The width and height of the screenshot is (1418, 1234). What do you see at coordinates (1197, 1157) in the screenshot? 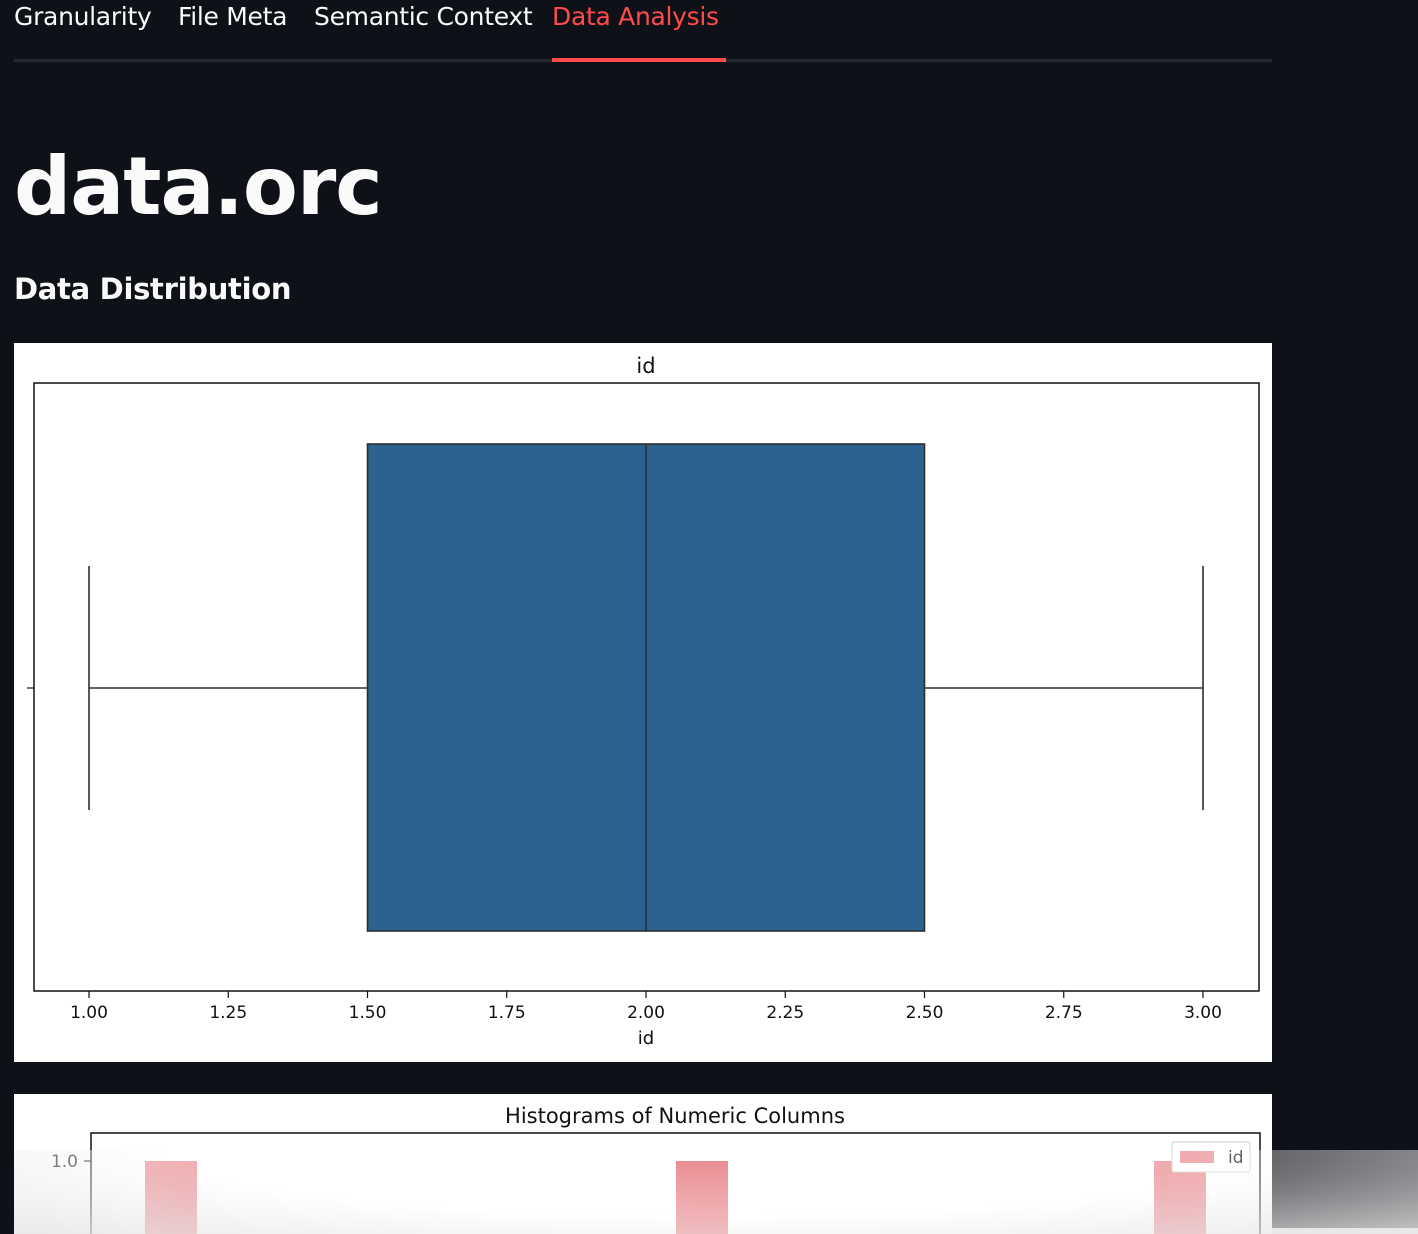
I see `legend-swatch` at bounding box center [1197, 1157].